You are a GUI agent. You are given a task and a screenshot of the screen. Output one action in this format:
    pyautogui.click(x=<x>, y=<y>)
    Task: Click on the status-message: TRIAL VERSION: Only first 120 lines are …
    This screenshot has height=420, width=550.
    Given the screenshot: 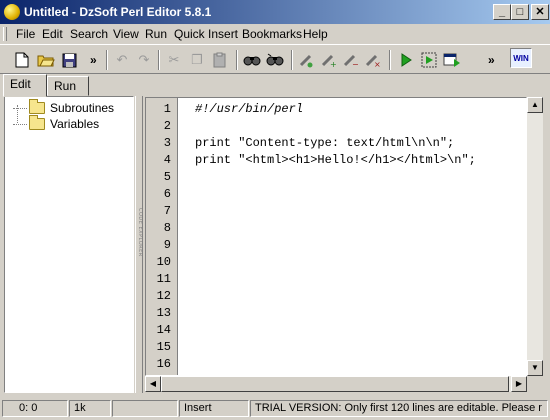 What is the action you would take?
    pyautogui.click(x=399, y=408)
    